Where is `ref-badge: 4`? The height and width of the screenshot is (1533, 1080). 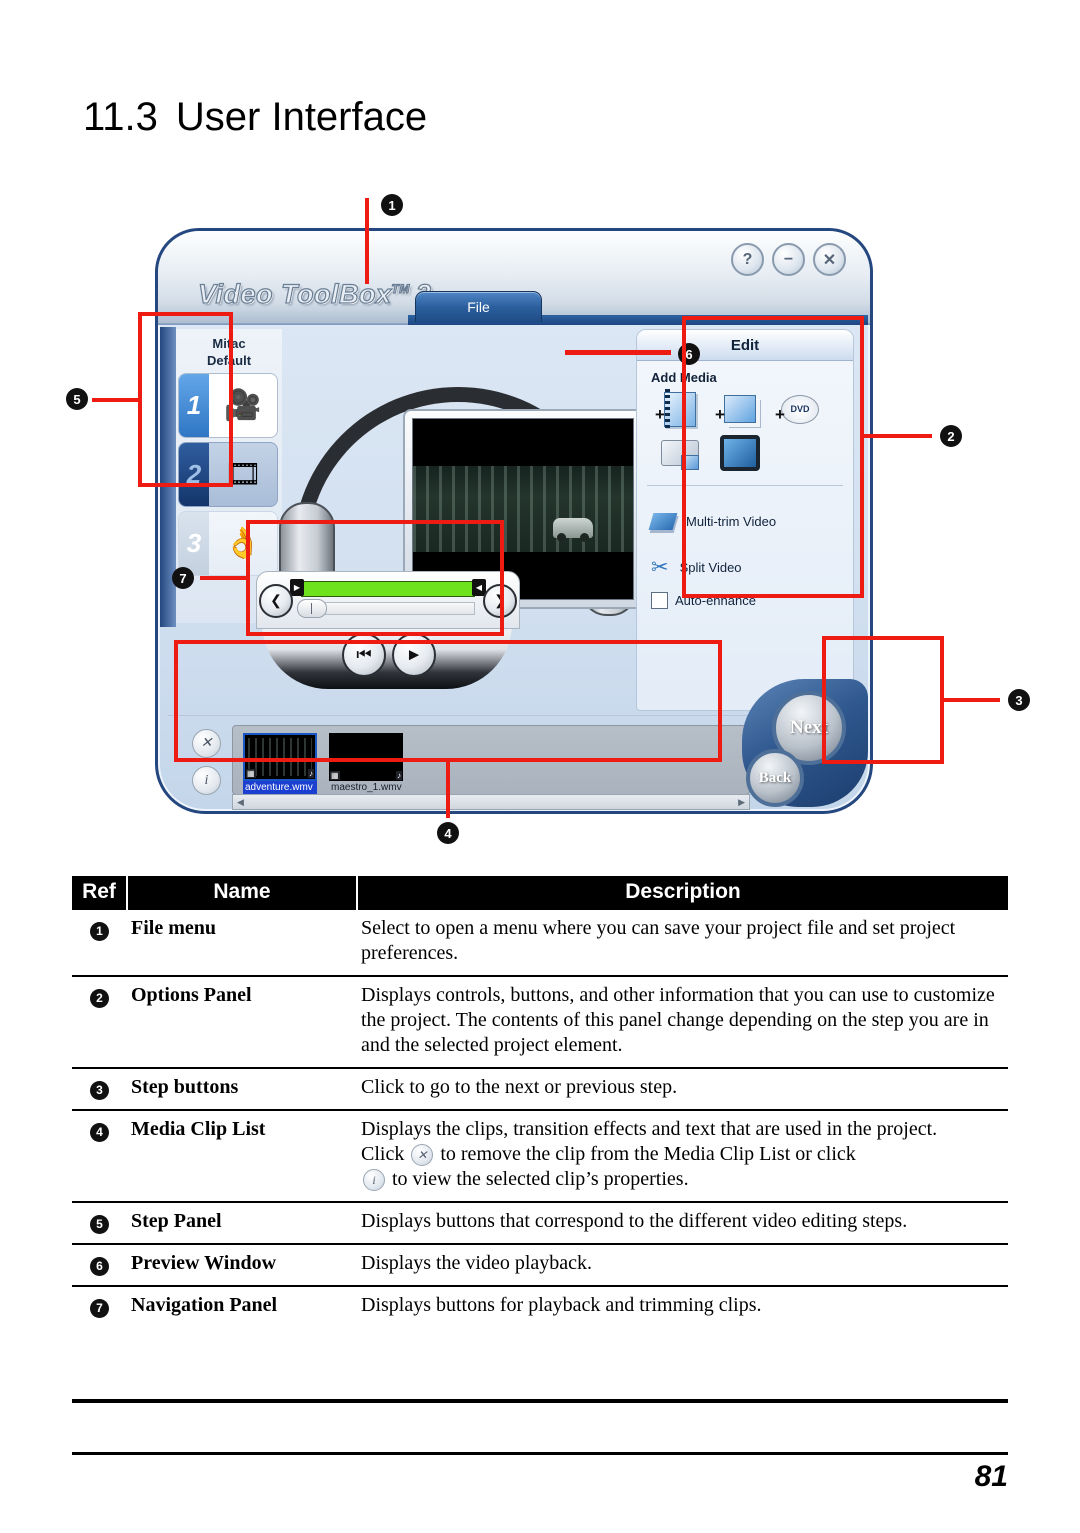
ref-badge: 4 is located at coordinates (99, 1132).